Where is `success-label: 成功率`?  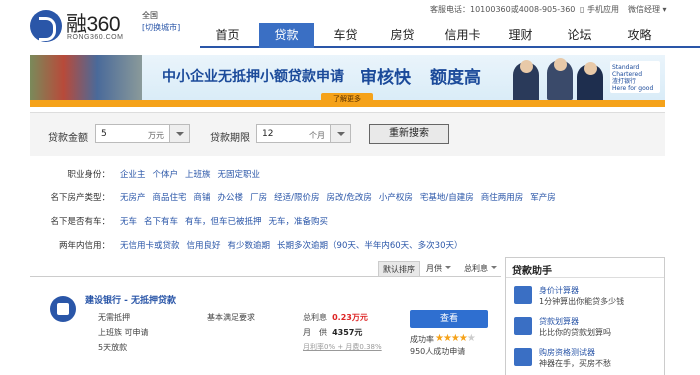
success-label: 成功率 is located at coordinates (422, 339).